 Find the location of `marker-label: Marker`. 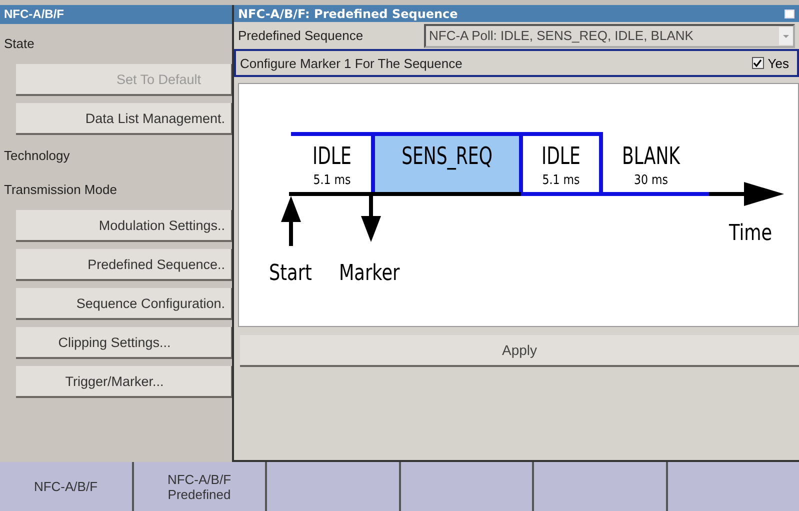

marker-label: Marker is located at coordinates (369, 273).